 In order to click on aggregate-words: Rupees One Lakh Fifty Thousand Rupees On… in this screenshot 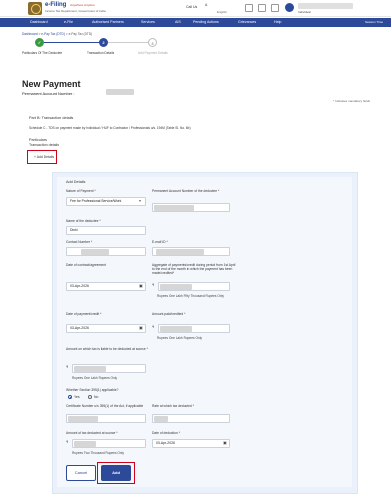, I will do `click(190, 296)`.